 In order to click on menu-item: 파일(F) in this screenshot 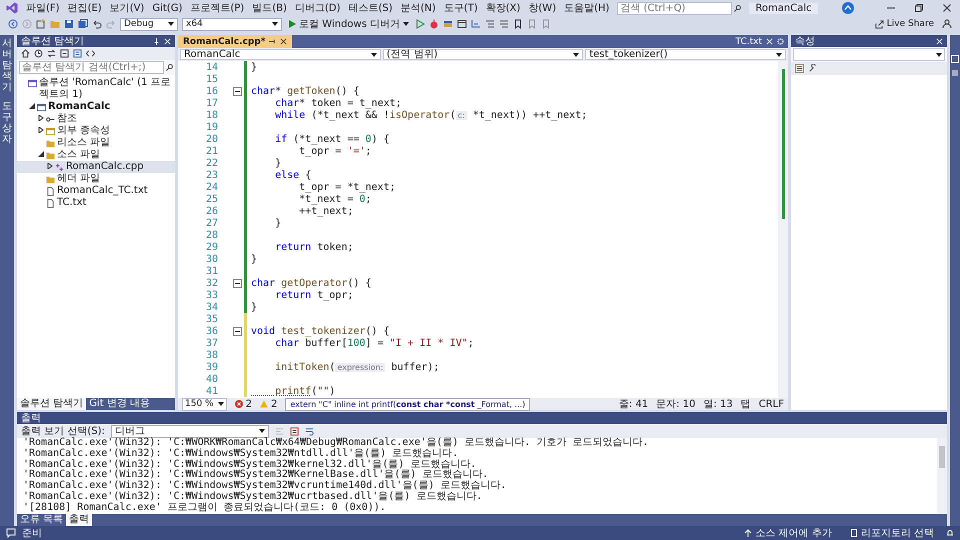, I will do `click(43, 8)`.